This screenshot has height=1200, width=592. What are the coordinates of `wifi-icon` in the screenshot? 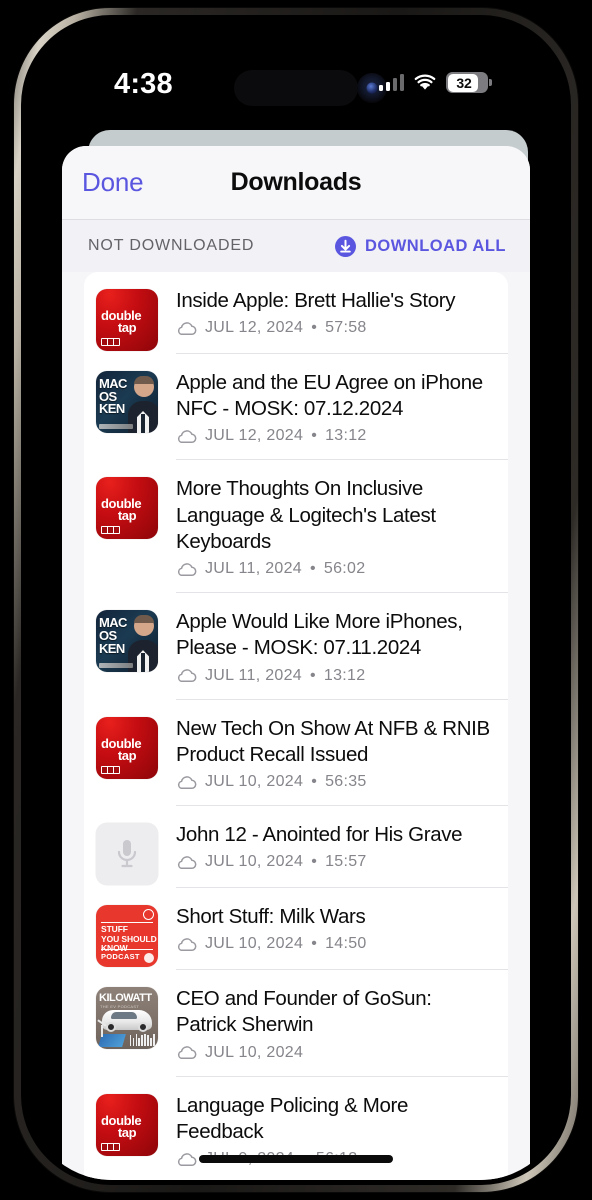 It's located at (425, 83).